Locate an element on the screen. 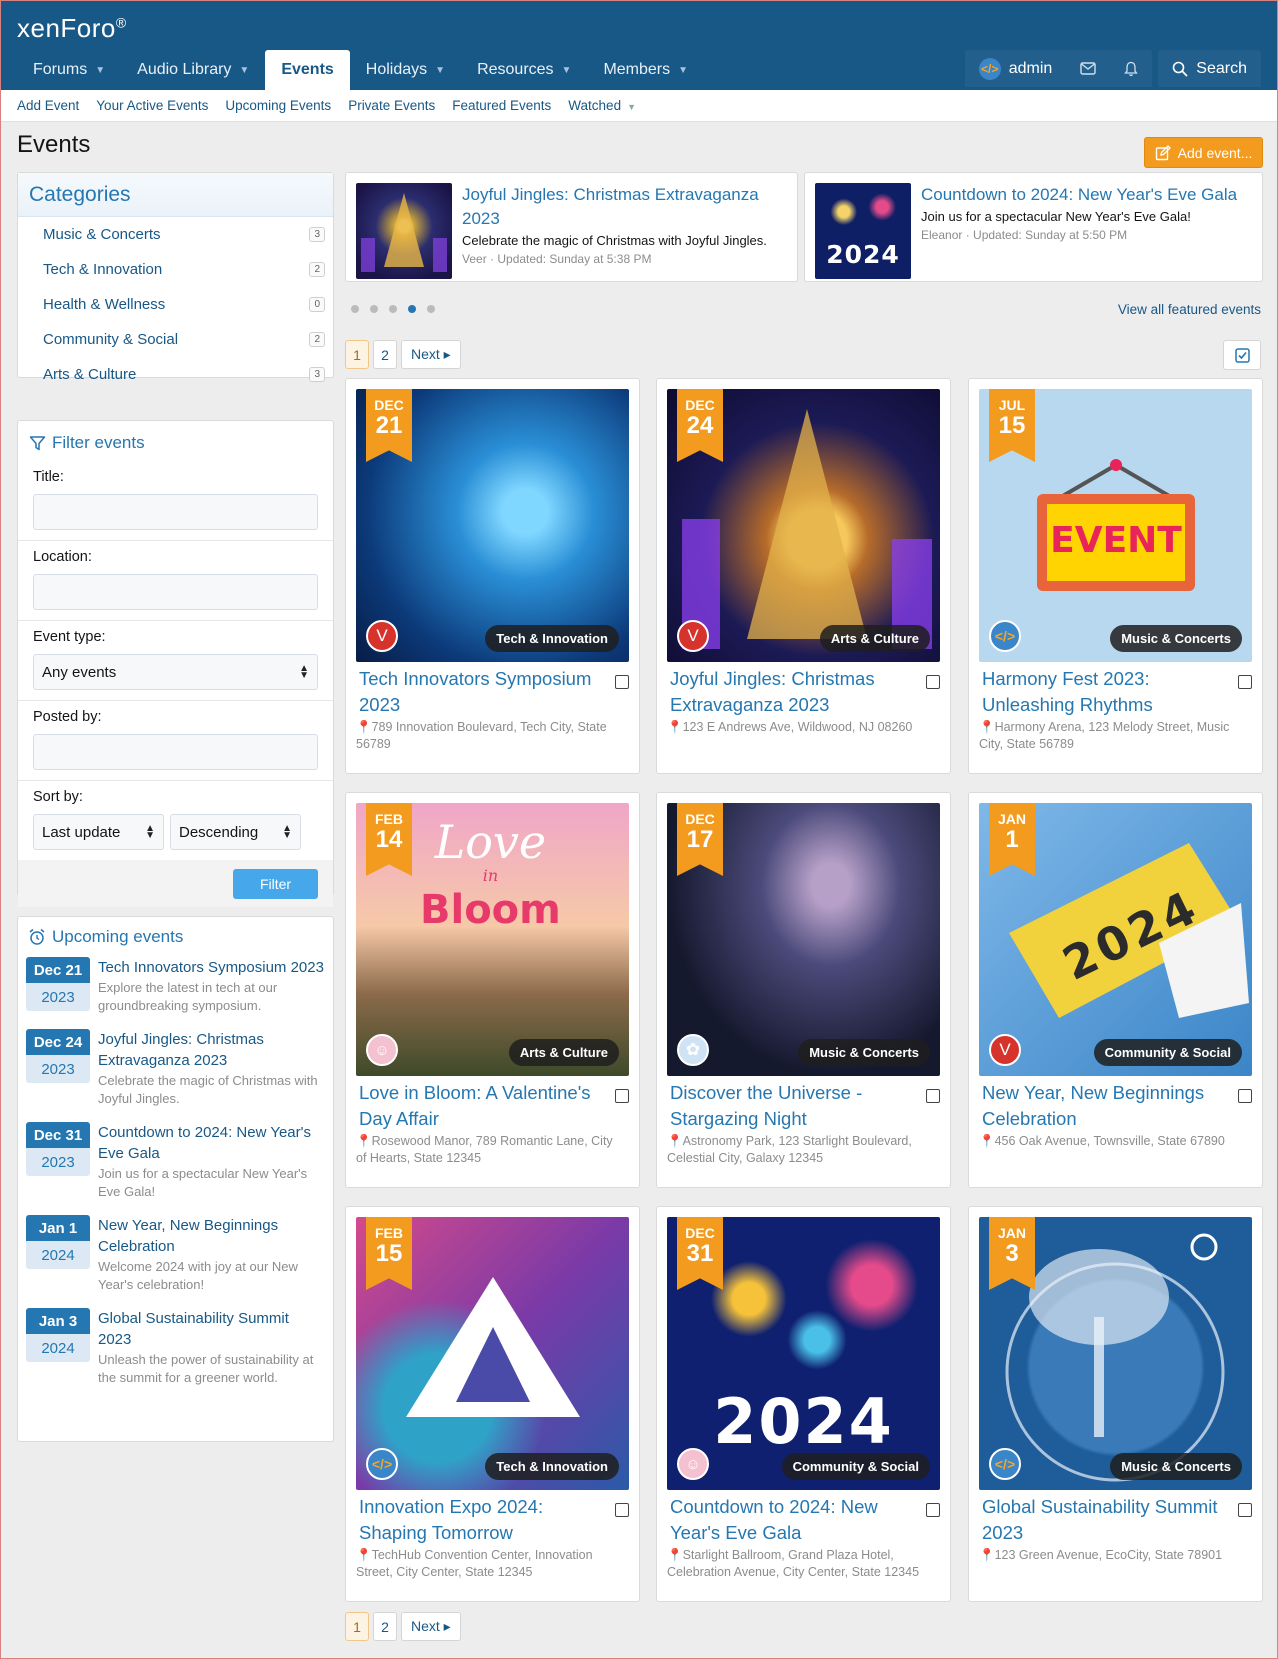 This screenshot has height=1659, width=1278. upcoming-event-title: Countdown to 2024: New Year's Eve Gala is located at coordinates (211, 1143).